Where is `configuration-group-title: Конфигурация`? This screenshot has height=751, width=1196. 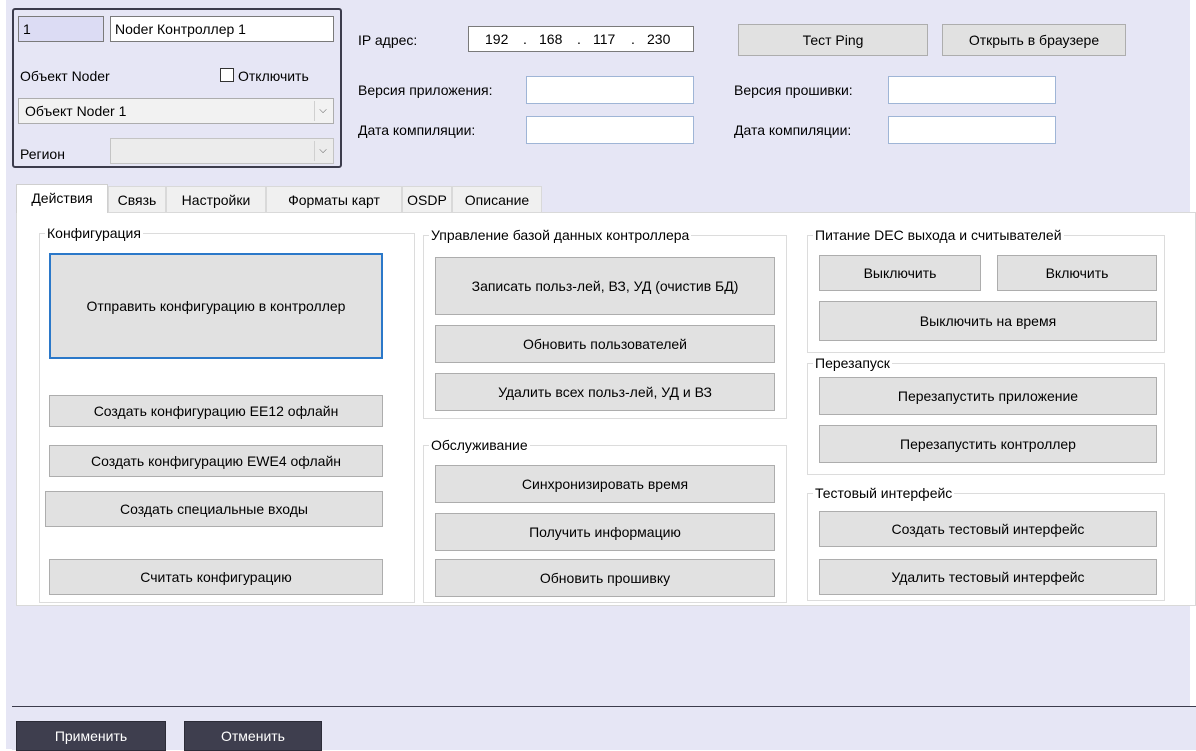
configuration-group-title: Конфигурация is located at coordinates (94, 233).